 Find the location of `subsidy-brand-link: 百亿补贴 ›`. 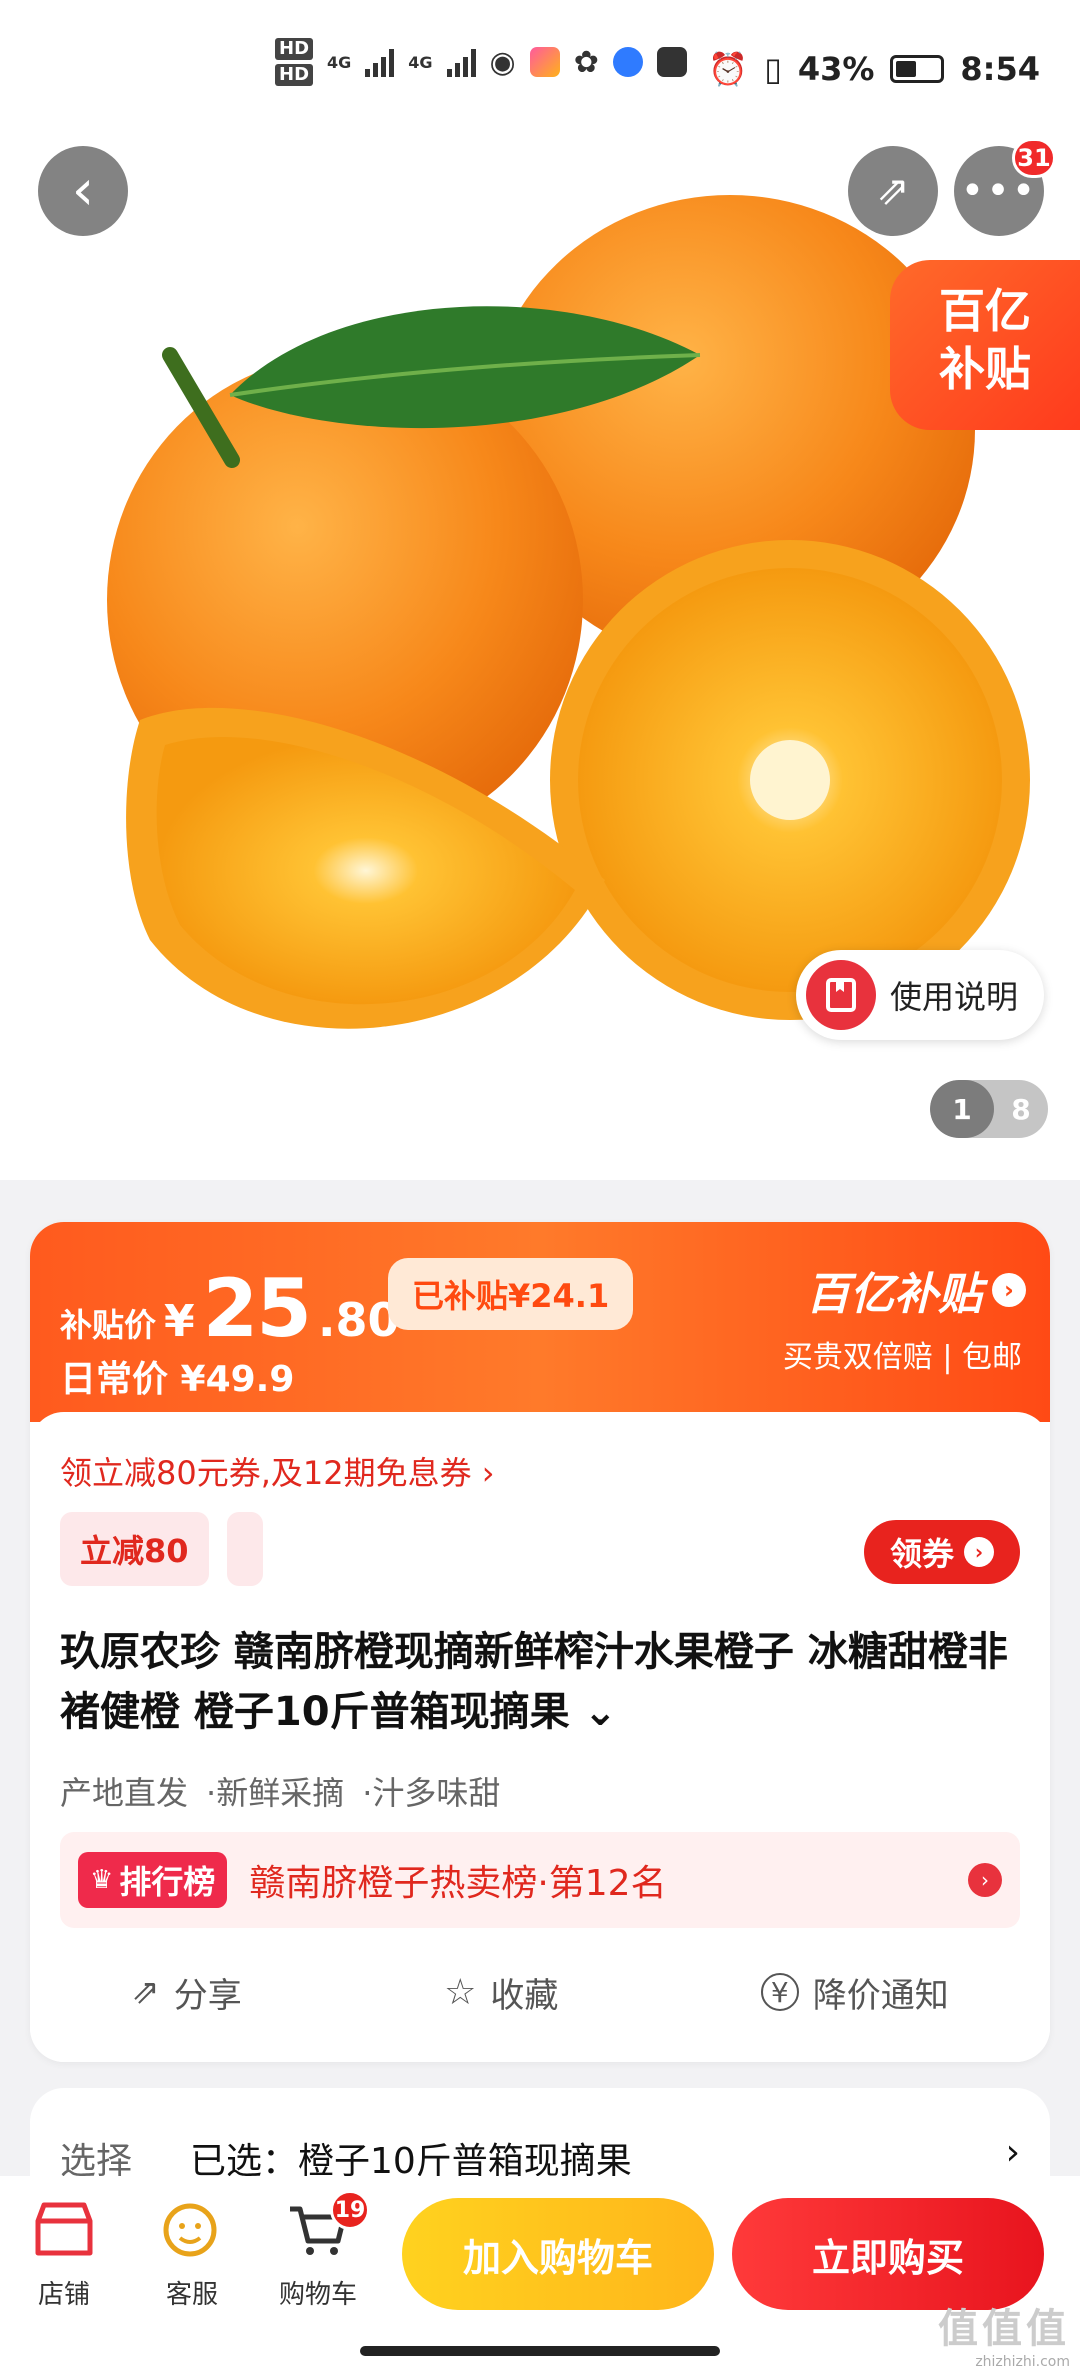

subsidy-brand-link: 百亿补贴 › is located at coordinates (916, 1290).